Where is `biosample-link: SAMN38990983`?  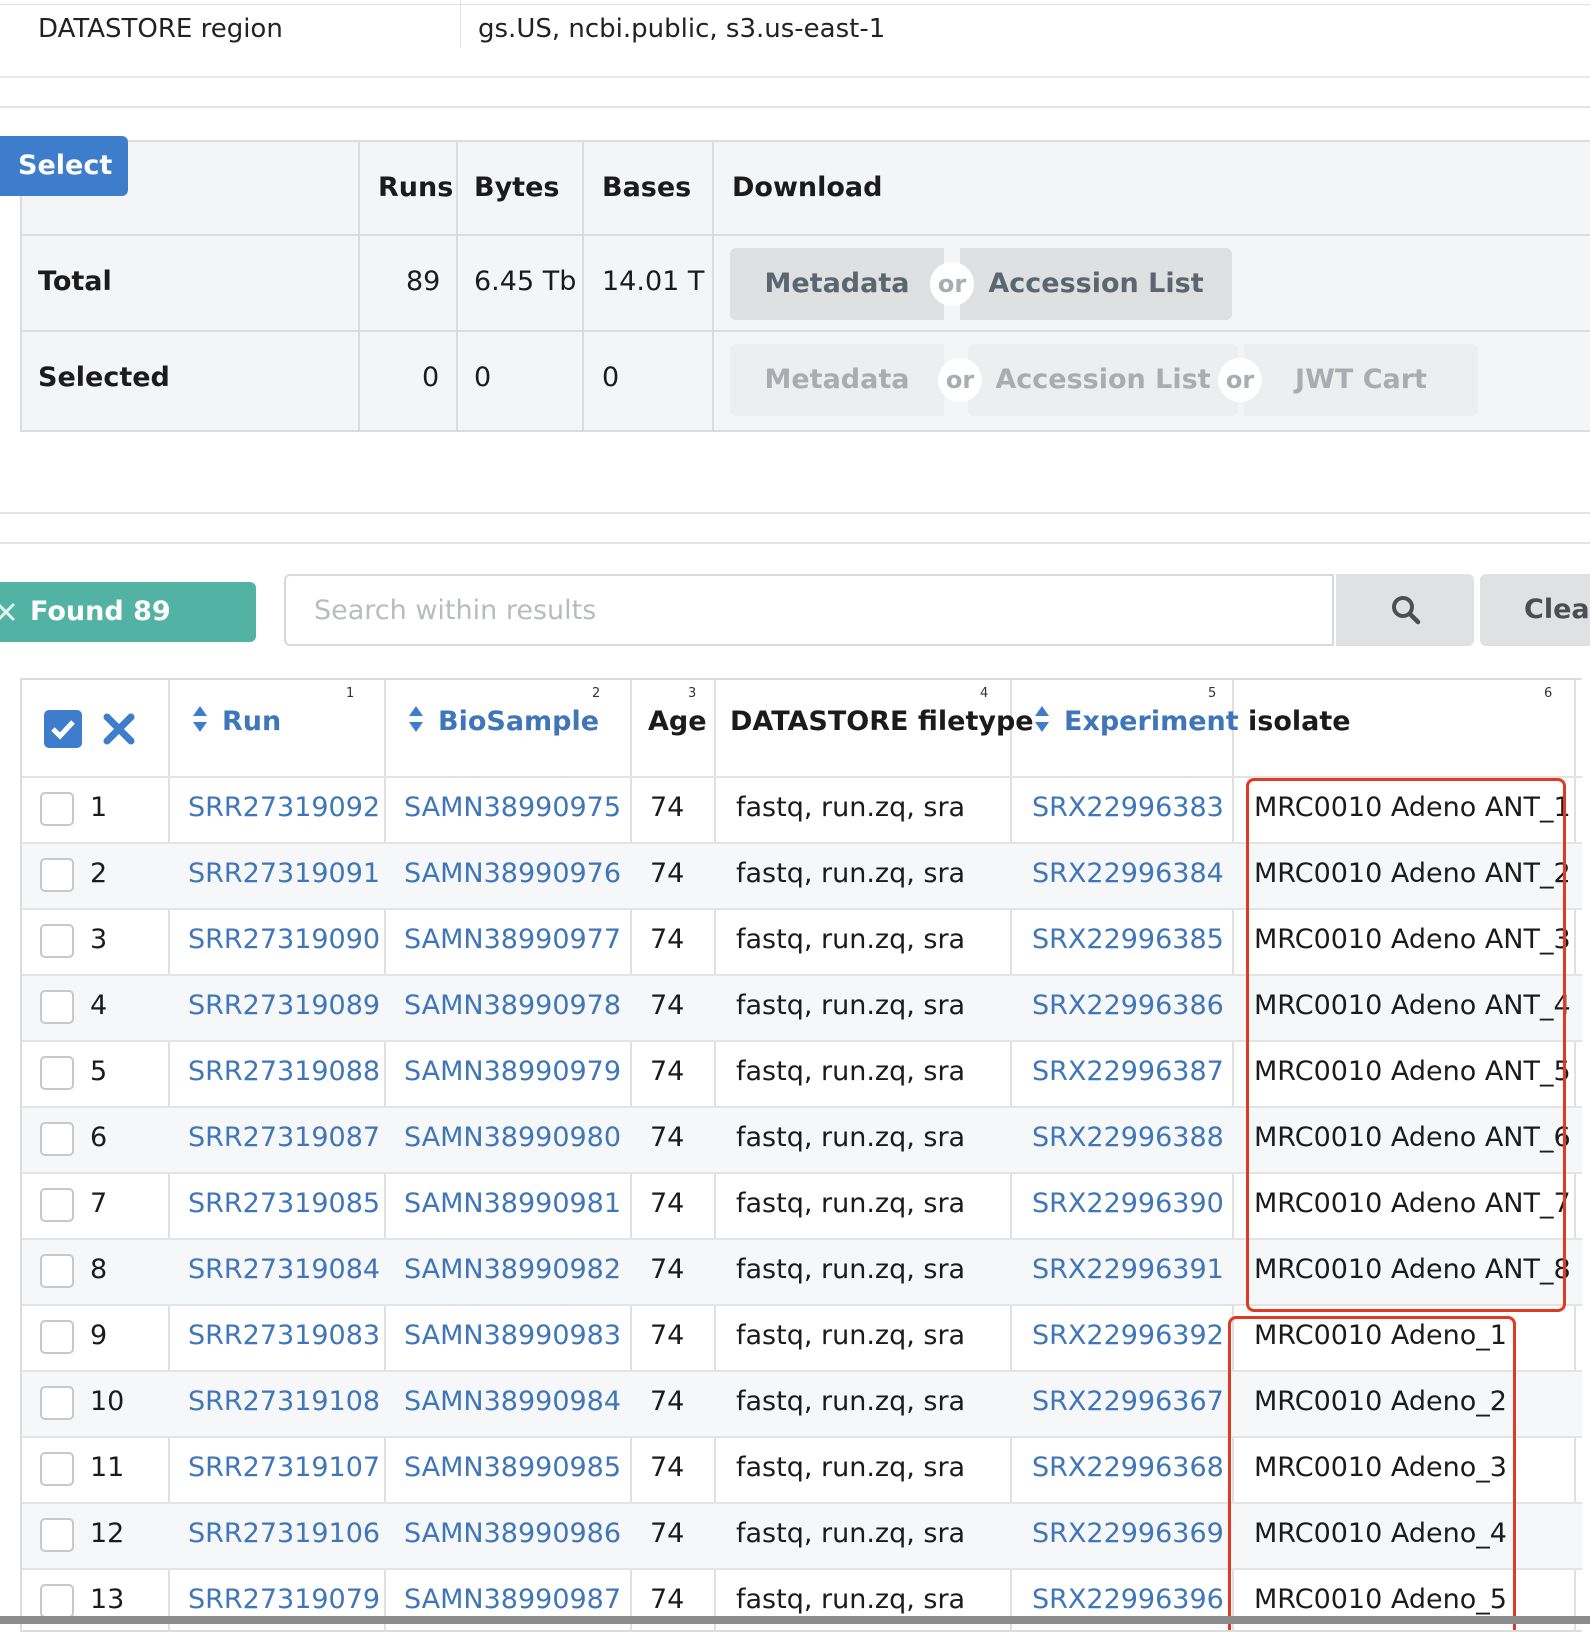 biosample-link: SAMN38990983 is located at coordinates (512, 1335).